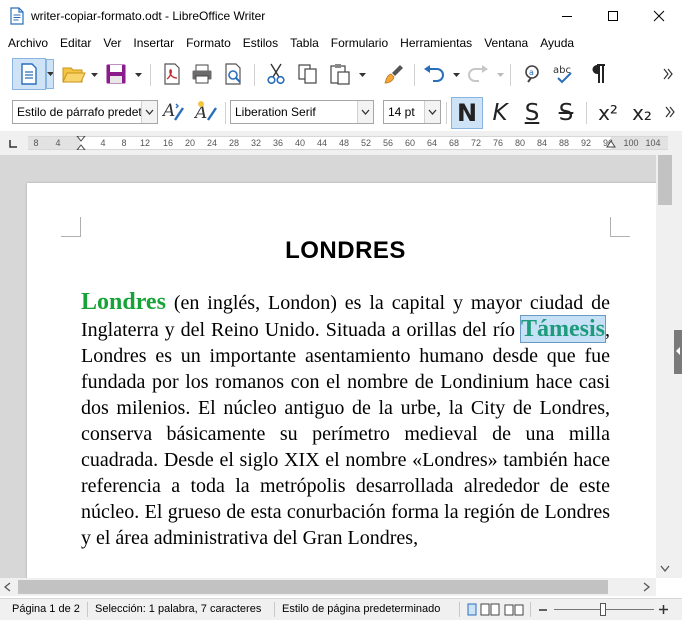 This screenshot has width=682, height=620. I want to click on paste-dropdown, so click(362, 75).